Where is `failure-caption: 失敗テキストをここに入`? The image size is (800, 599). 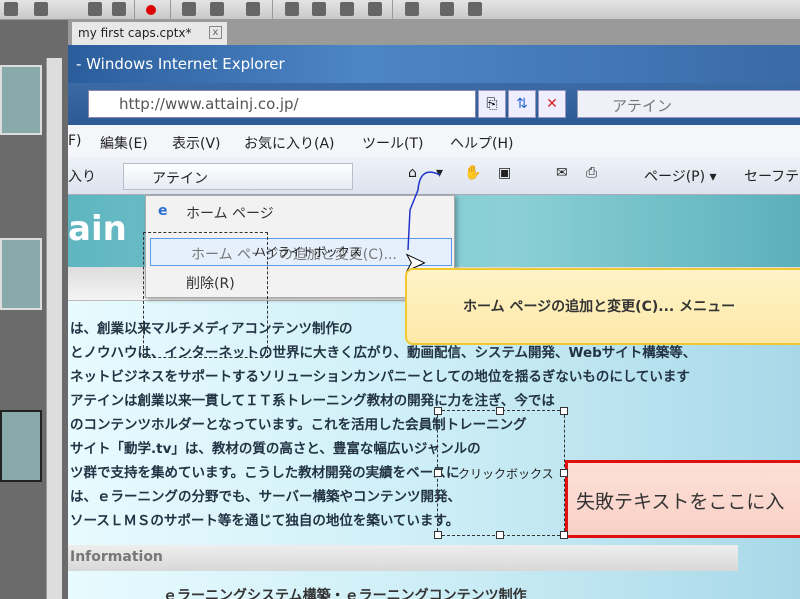
failure-caption: 失敗テキストをここに入 is located at coordinates (682, 499).